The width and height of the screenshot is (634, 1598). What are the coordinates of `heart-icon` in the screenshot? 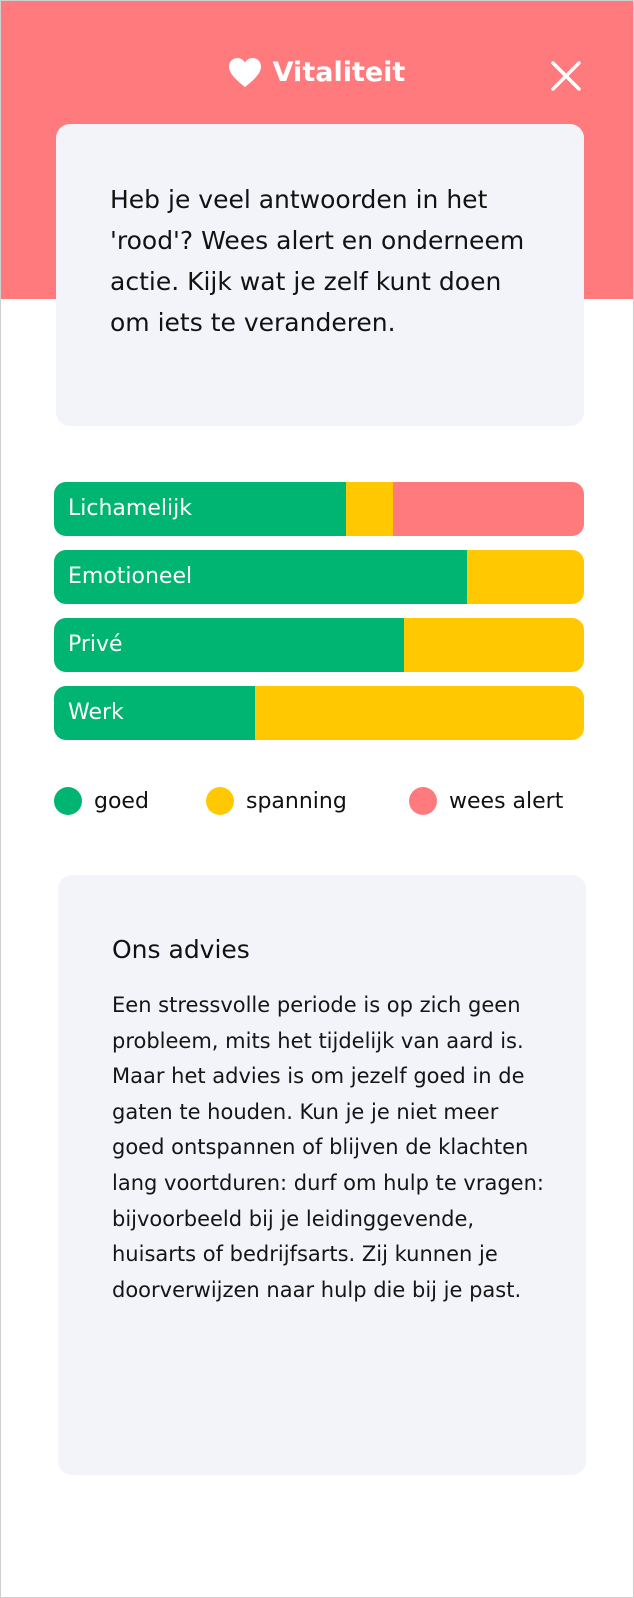 It's located at (244, 73).